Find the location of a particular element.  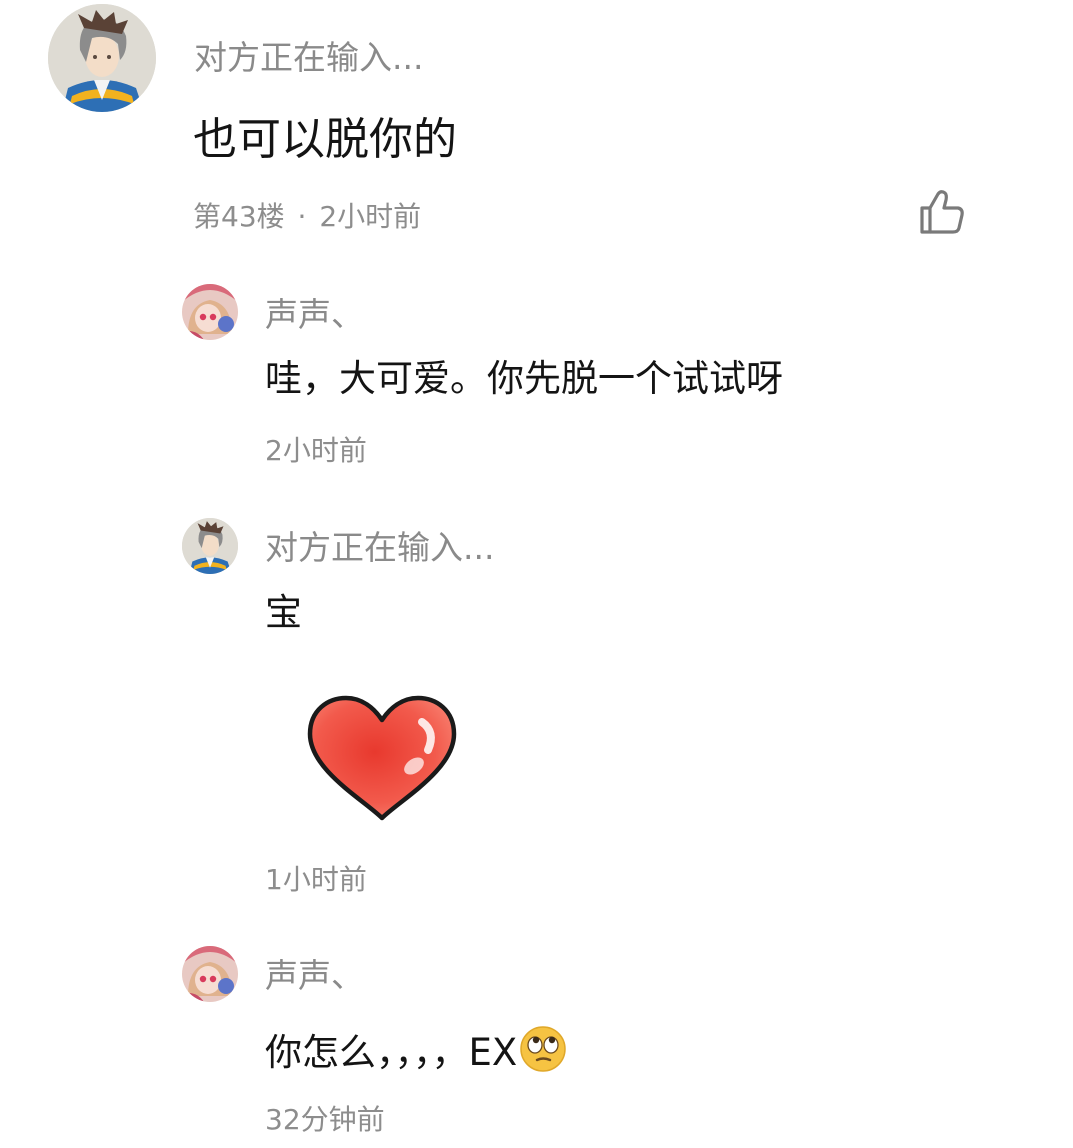

reply-time: 1小时前 is located at coordinates (316, 879).